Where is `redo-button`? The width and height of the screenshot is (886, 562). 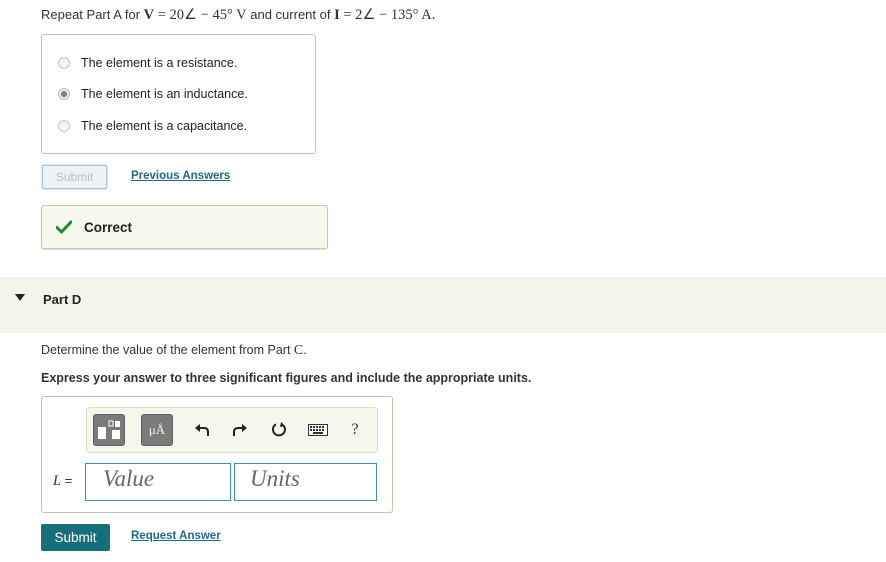 redo-button is located at coordinates (240, 430).